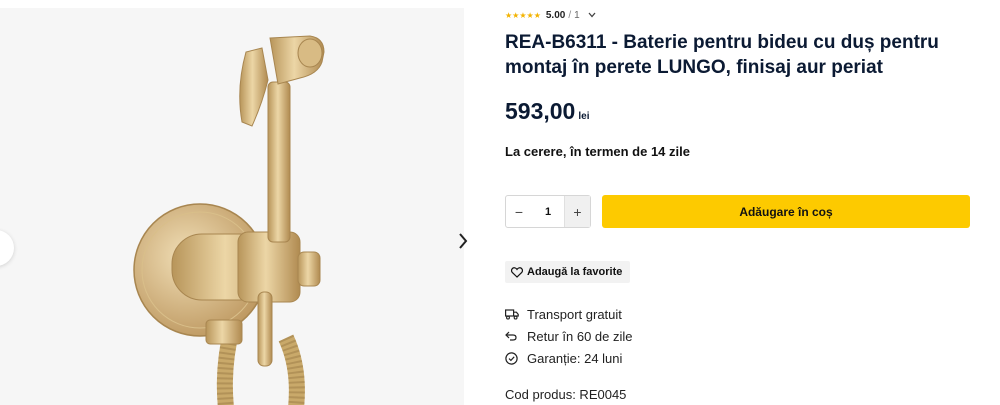 The width and height of the screenshot is (1000, 405). I want to click on quantity-input, so click(548, 211).